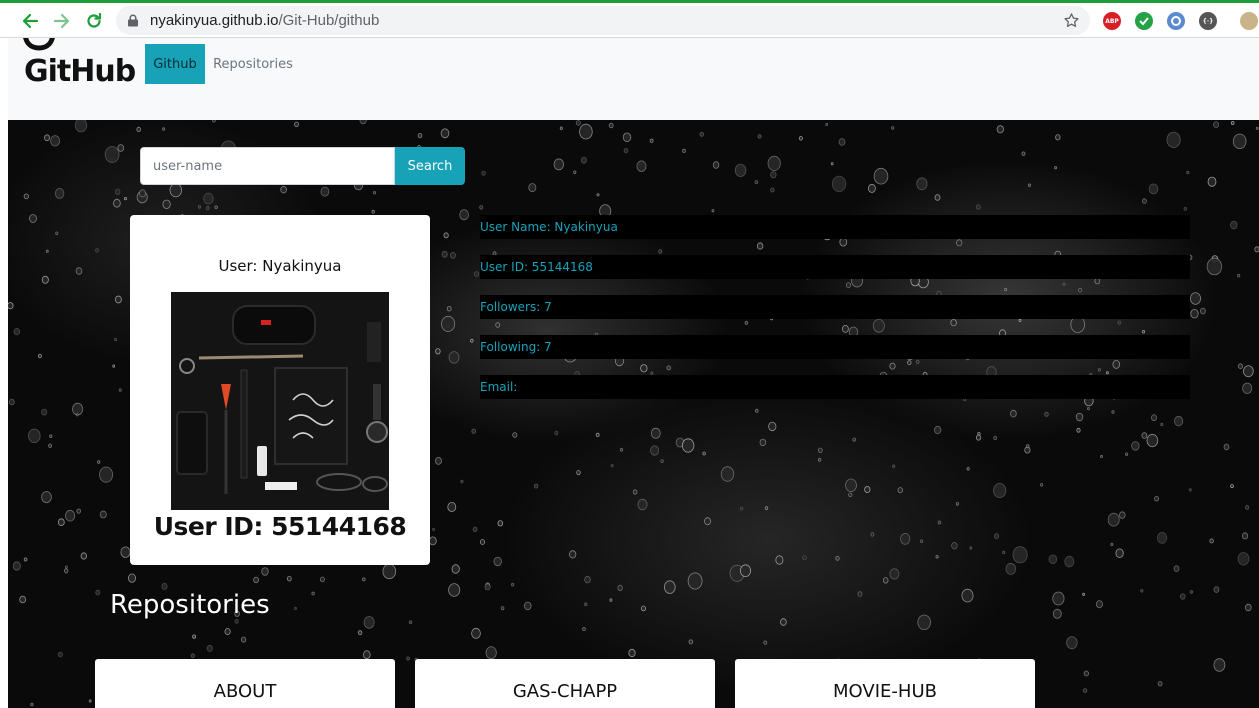  I want to click on url-text: nyakinyua.github.io/Git-Hub/github, so click(264, 20).